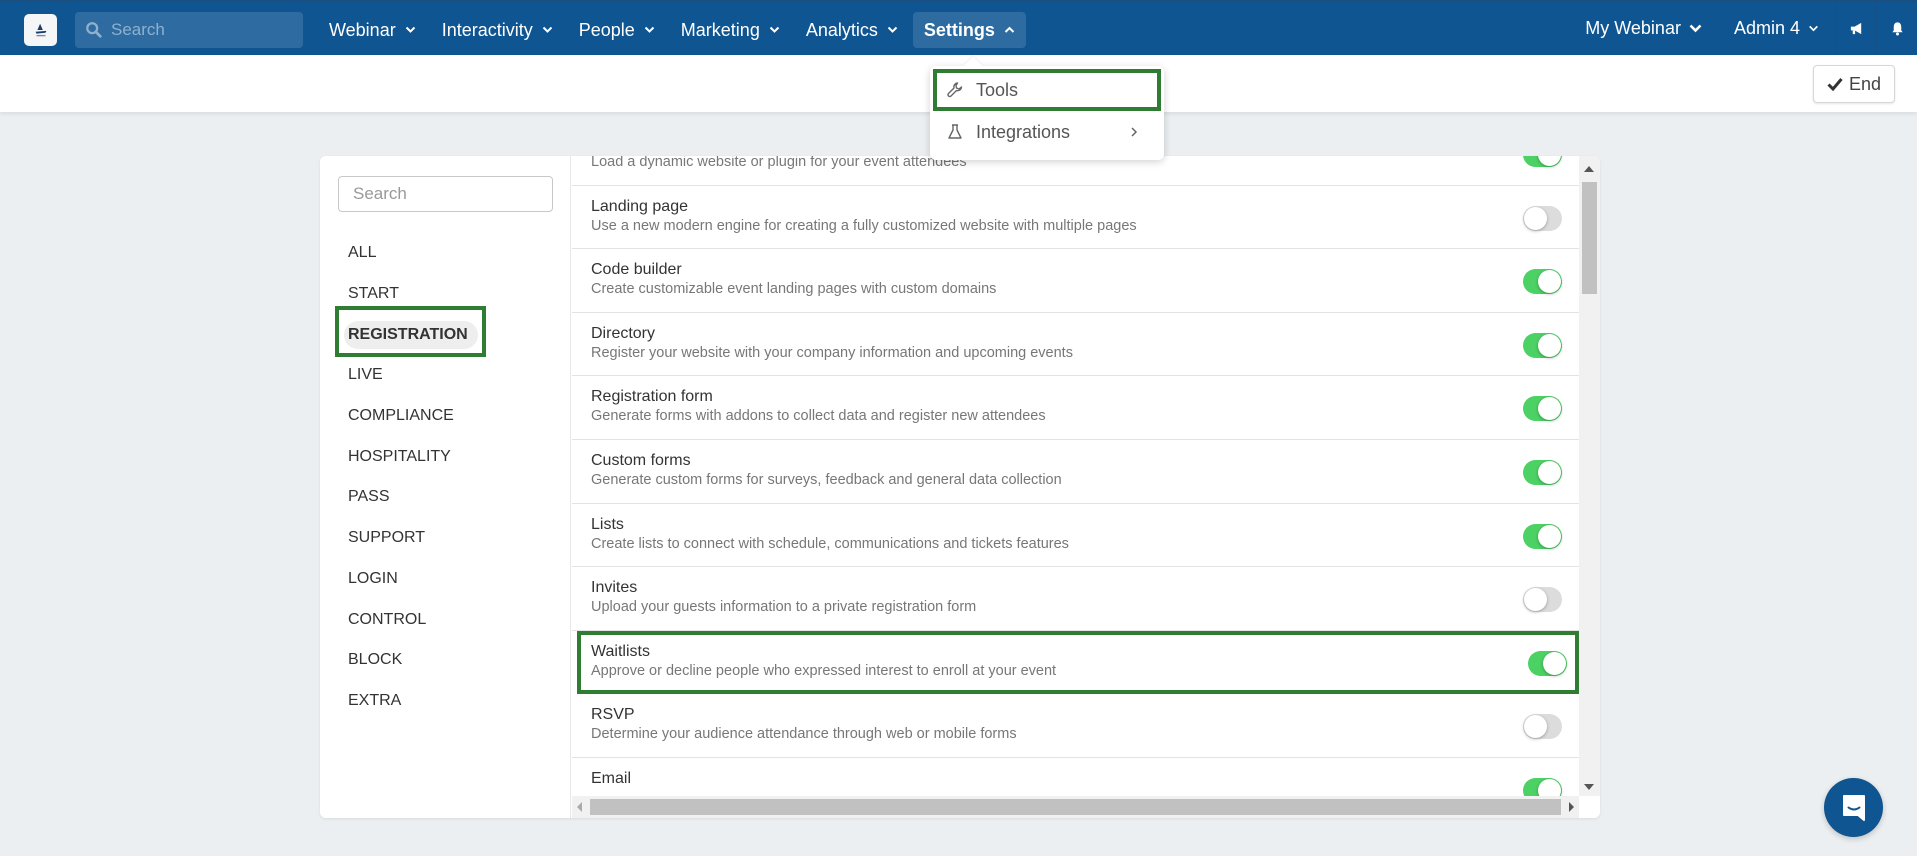  I want to click on app-logo-icon, so click(40, 30).